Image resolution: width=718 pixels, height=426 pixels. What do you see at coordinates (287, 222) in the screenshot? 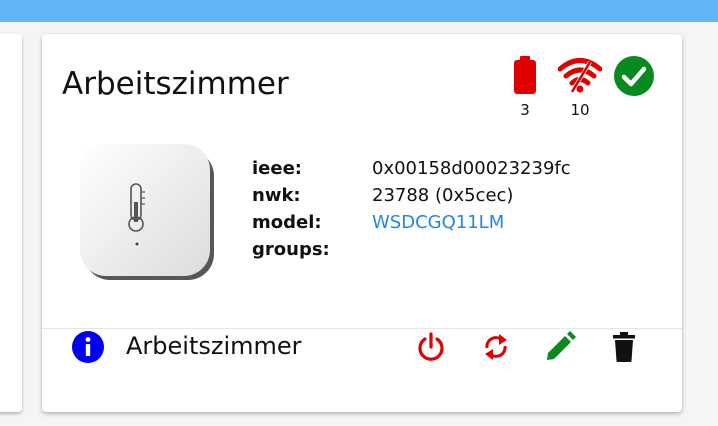
I see `prop-key: model:` at bounding box center [287, 222].